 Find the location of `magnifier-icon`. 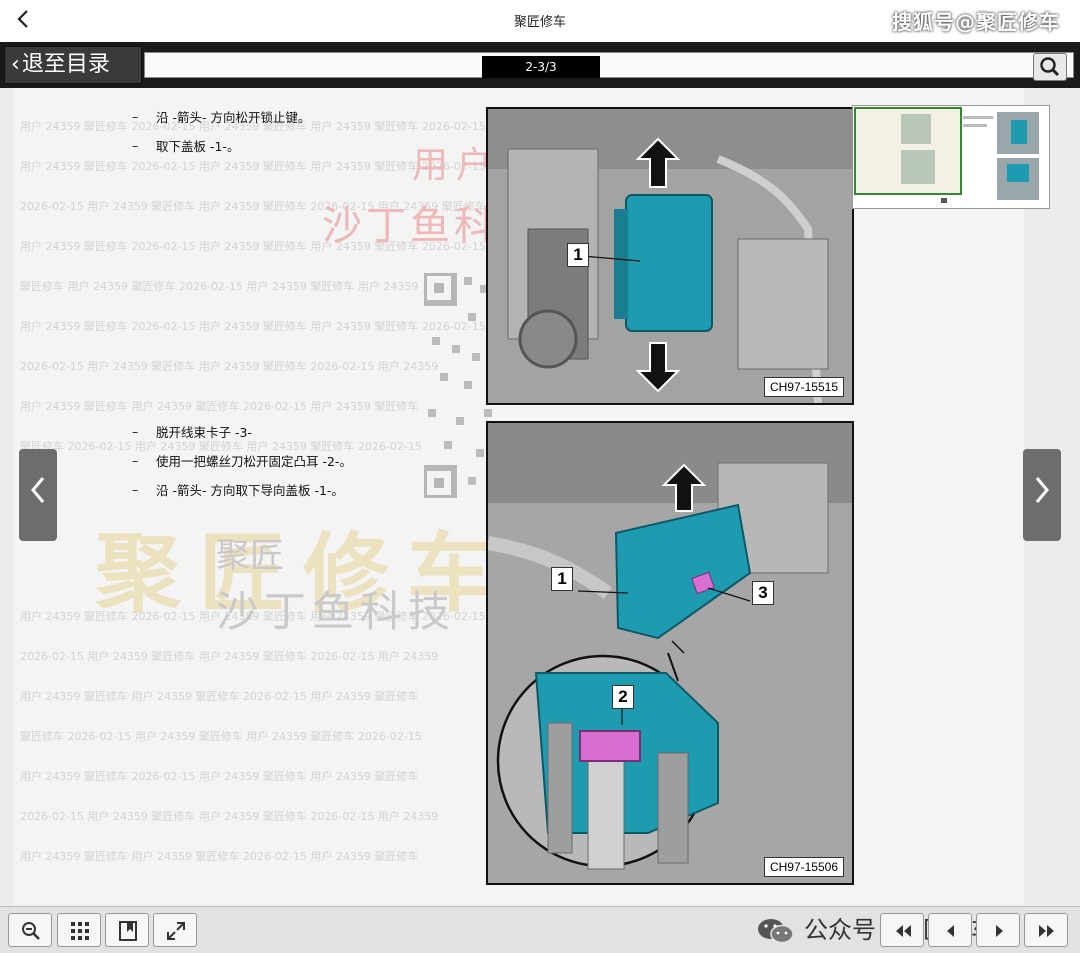

magnifier-icon is located at coordinates (1050, 67).